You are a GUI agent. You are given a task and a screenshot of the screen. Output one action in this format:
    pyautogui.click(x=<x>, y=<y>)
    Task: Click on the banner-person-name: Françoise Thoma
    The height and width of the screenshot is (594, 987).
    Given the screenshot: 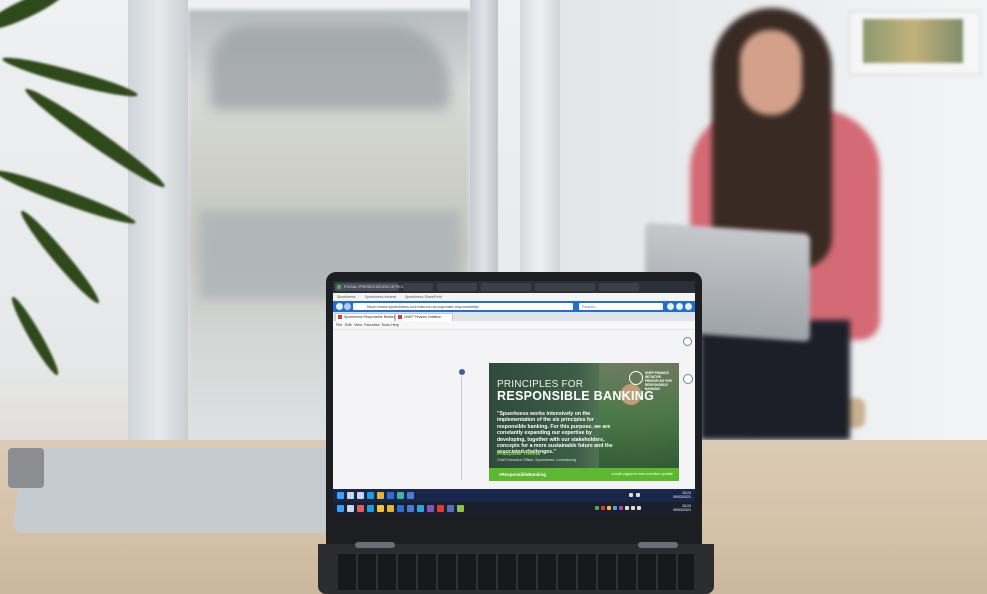 What is the action you would take?
    pyautogui.click(x=518, y=454)
    